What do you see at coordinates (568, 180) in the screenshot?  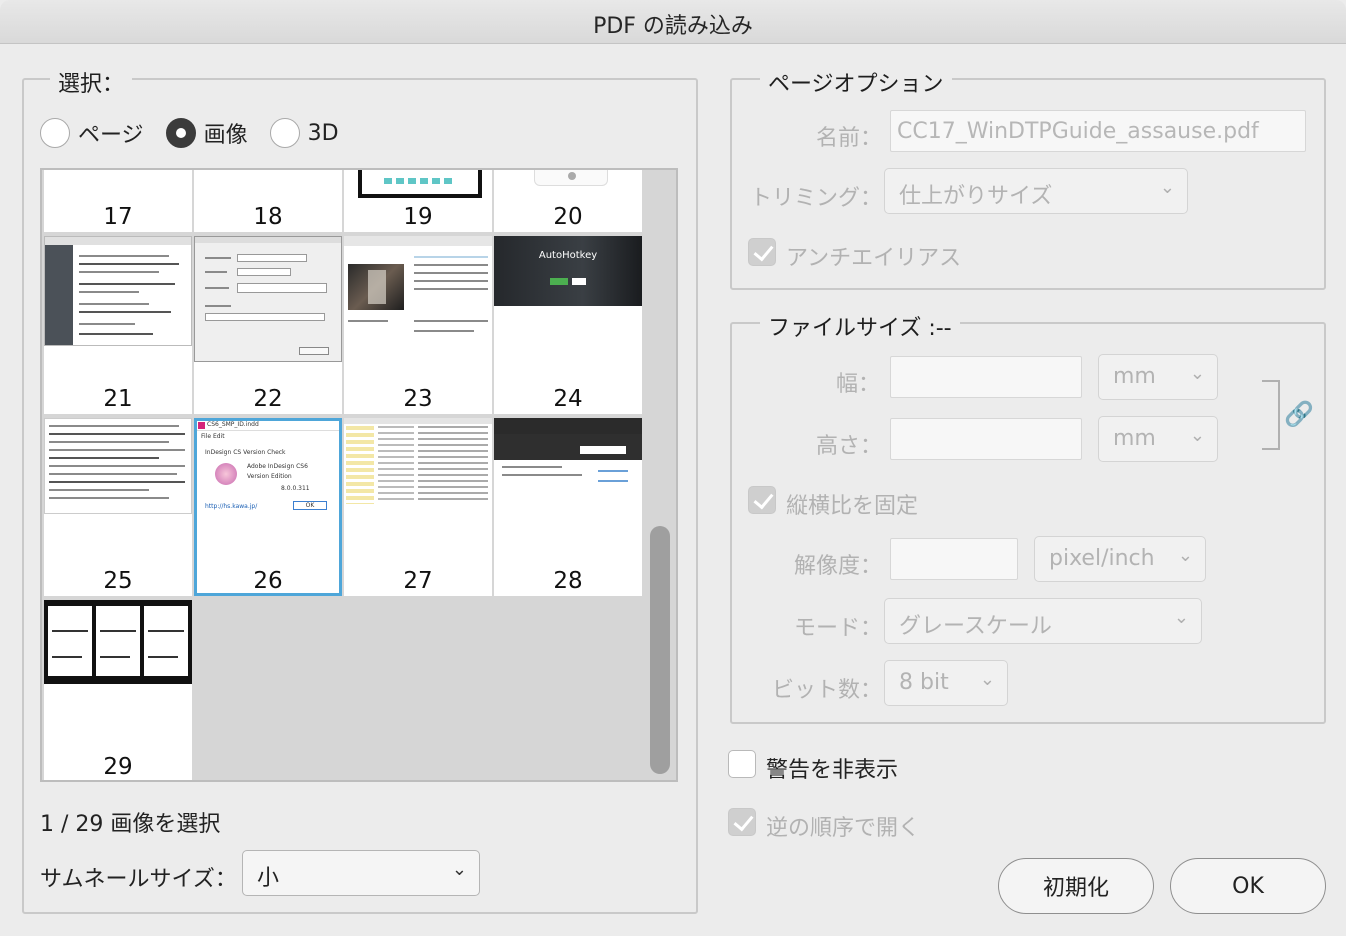 I see `thumbnail-20-image` at bounding box center [568, 180].